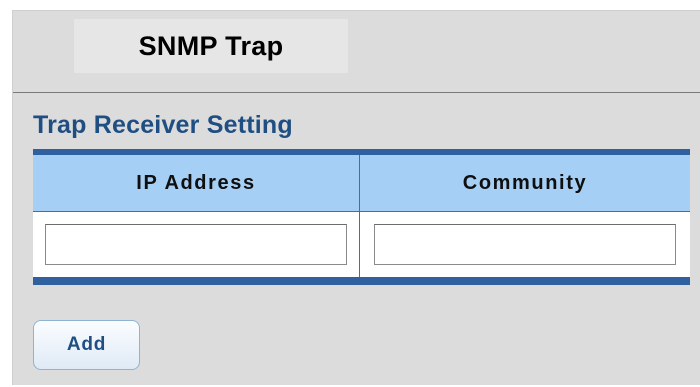 The width and height of the screenshot is (700, 387). What do you see at coordinates (163, 125) in the screenshot?
I see `section-title: Trap Receiver Setting` at bounding box center [163, 125].